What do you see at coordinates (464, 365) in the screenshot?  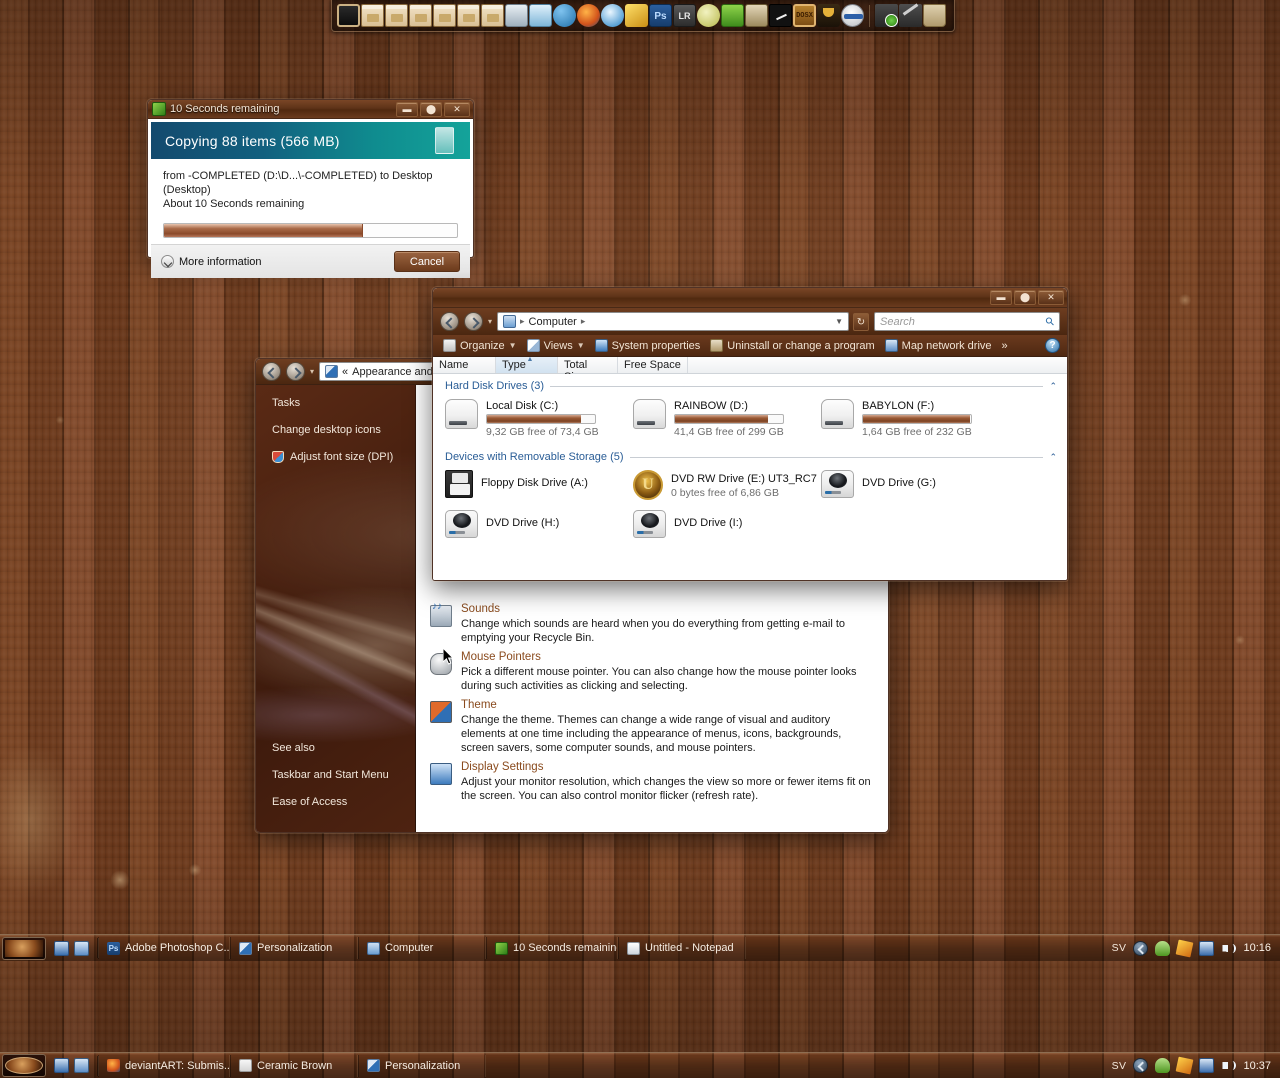 I see `column-header-name: Name` at bounding box center [464, 365].